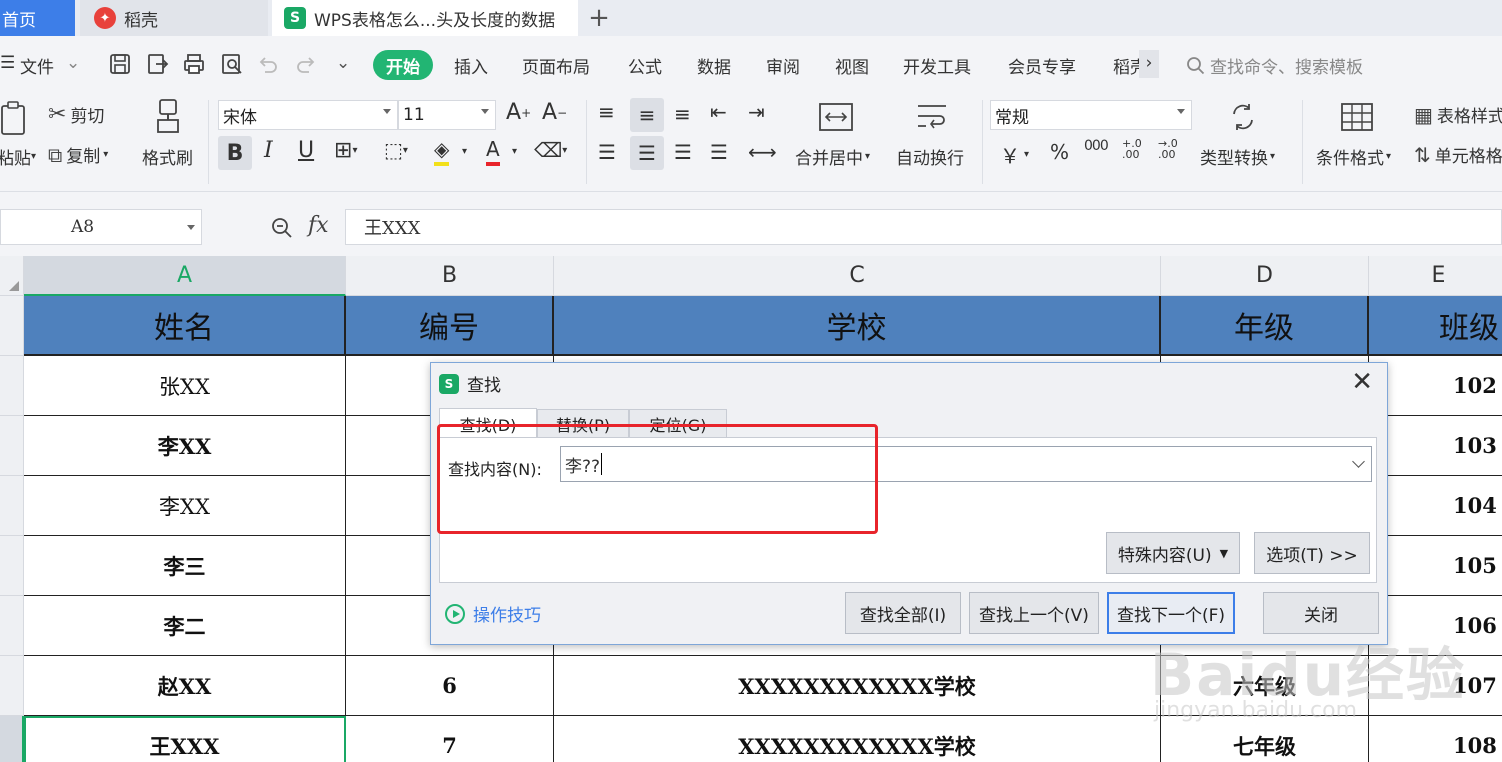 The width and height of the screenshot is (1502, 762). What do you see at coordinates (185, 506) in the screenshot?
I see `cell-name: 李XX` at bounding box center [185, 506].